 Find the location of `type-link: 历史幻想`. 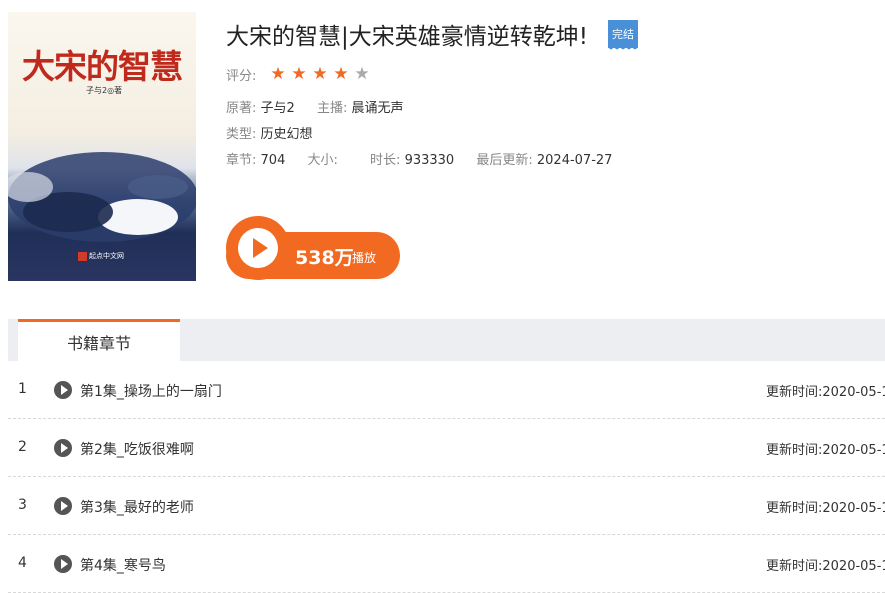

type-link: 历史幻想 is located at coordinates (287, 134).